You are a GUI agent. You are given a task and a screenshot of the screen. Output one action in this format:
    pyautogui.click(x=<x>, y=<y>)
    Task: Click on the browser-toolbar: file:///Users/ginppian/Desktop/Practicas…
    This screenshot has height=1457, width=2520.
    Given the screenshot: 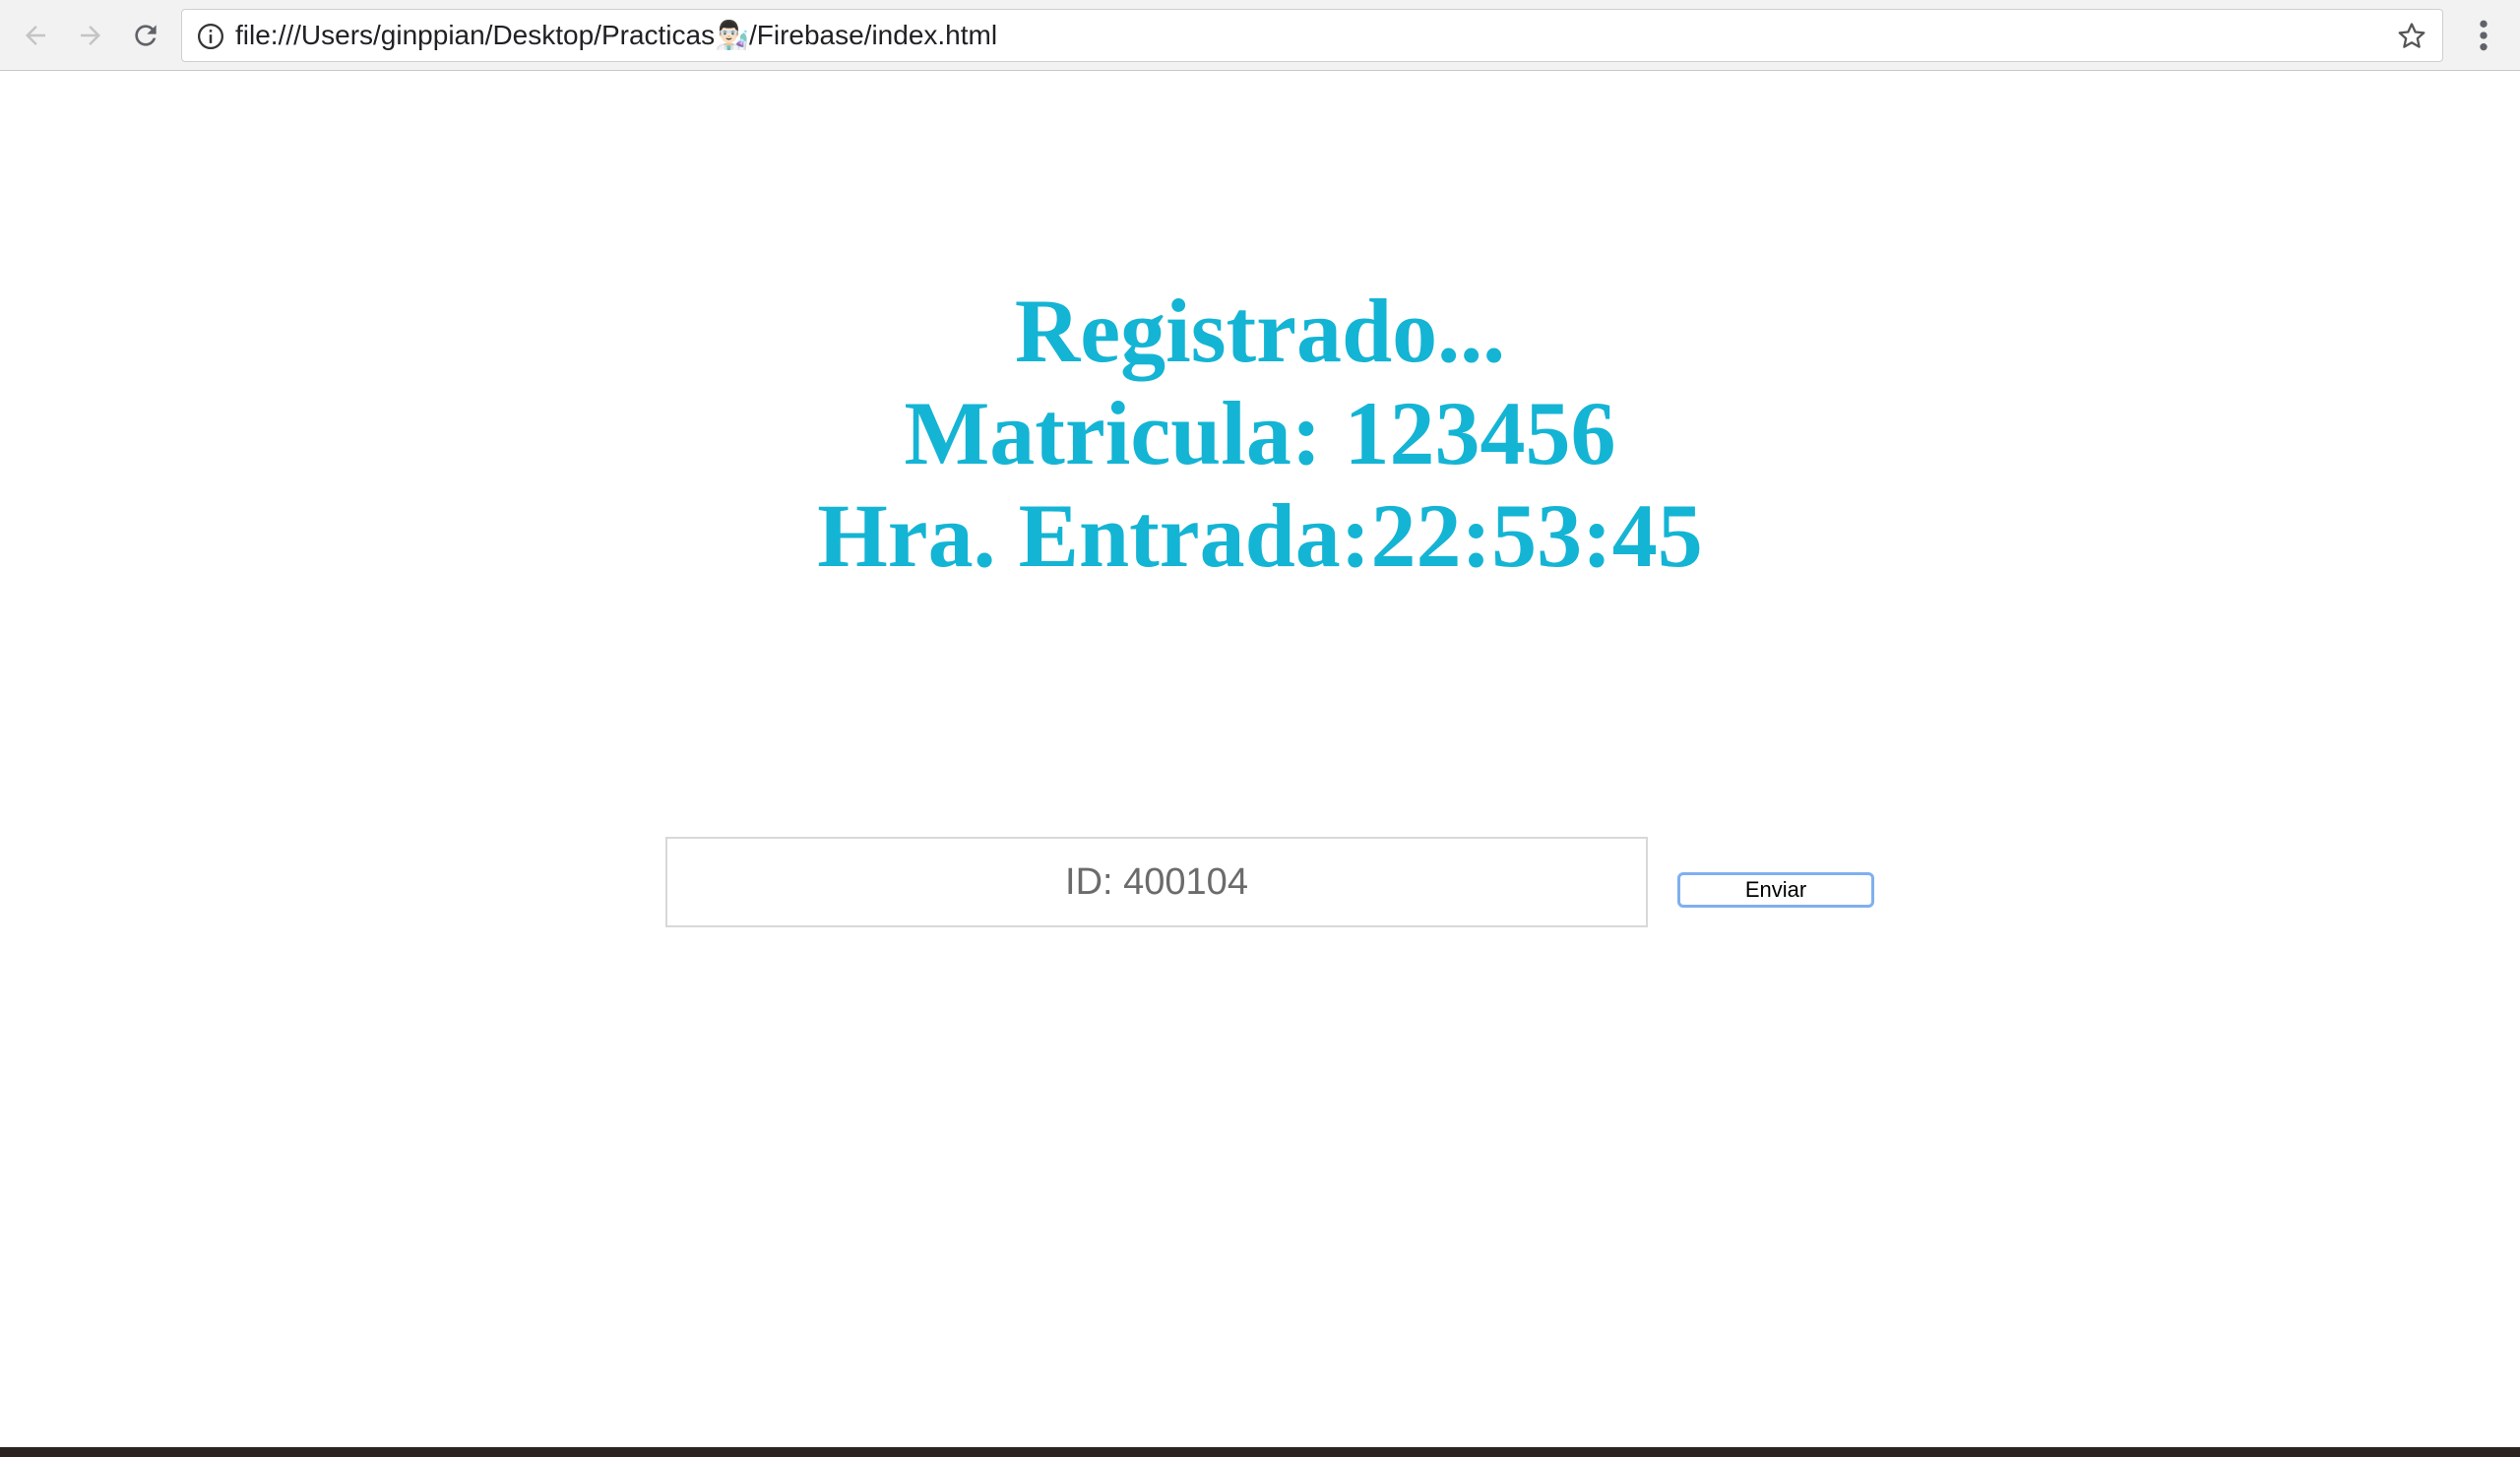 What is the action you would take?
    pyautogui.click(x=1260, y=35)
    